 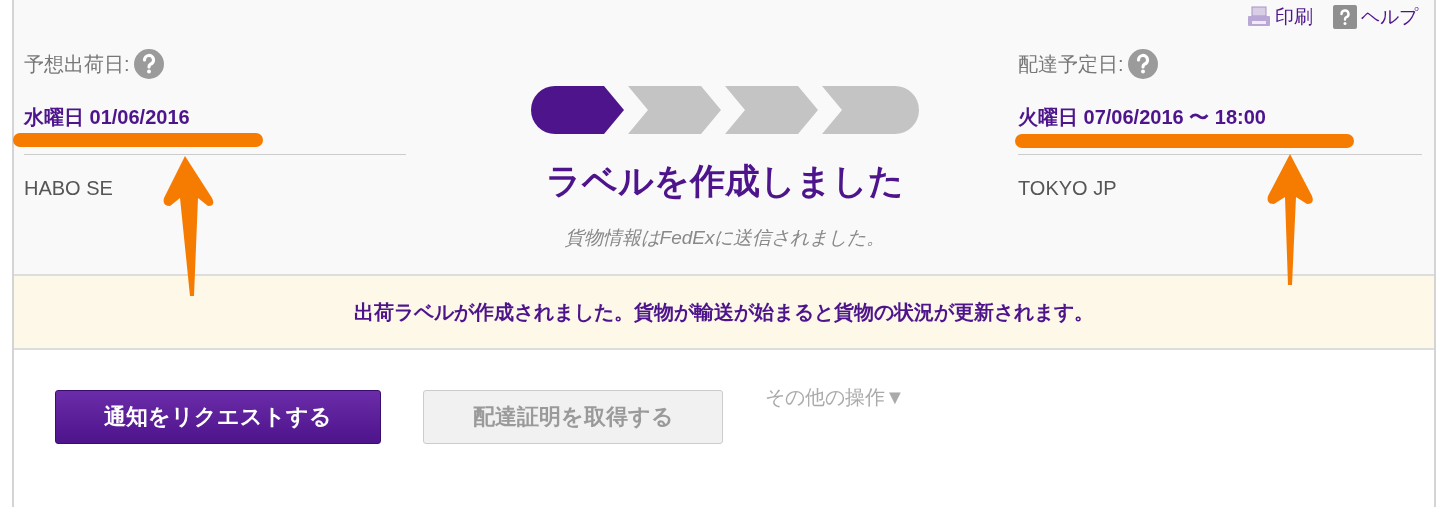 I want to click on help-link: ヘルプ, so click(x=1375, y=17).